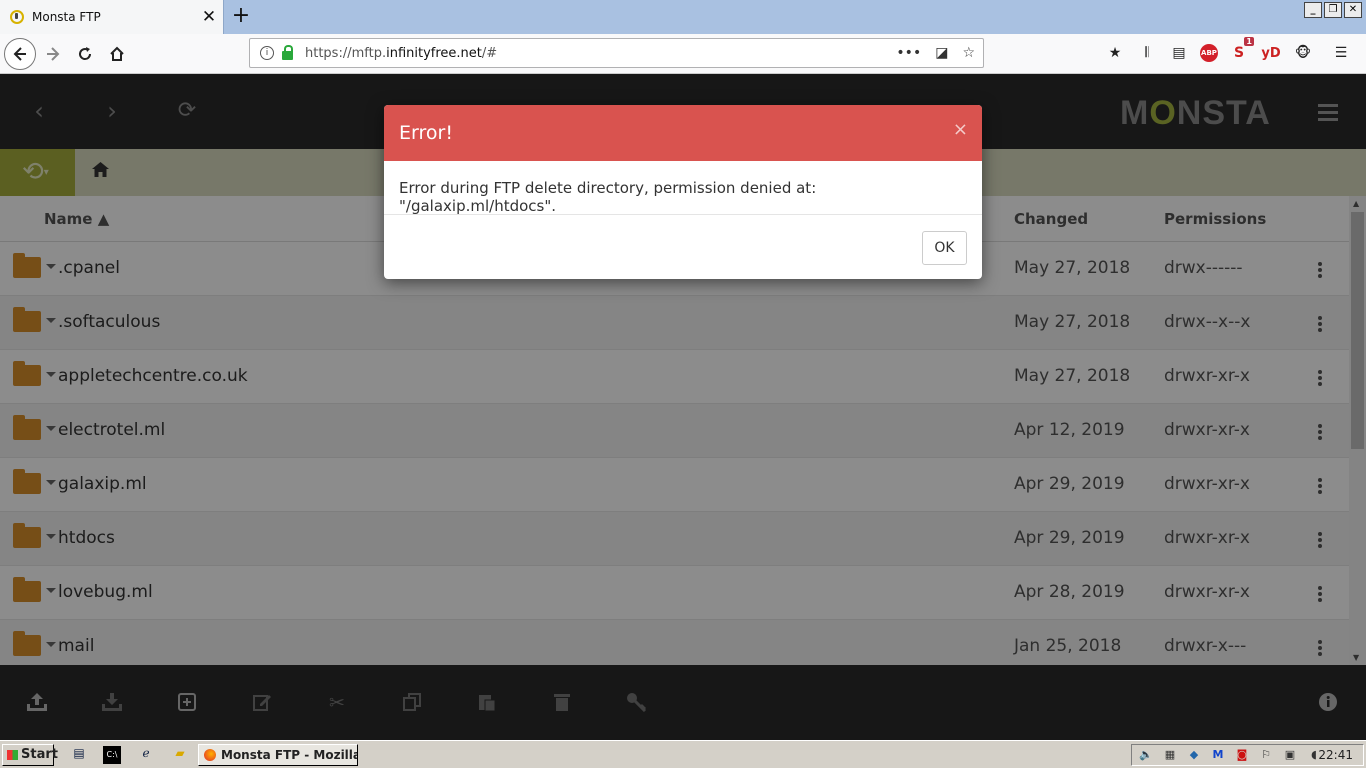 The image size is (1366, 768). What do you see at coordinates (944, 248) in the screenshot?
I see `ok-button: OK` at bounding box center [944, 248].